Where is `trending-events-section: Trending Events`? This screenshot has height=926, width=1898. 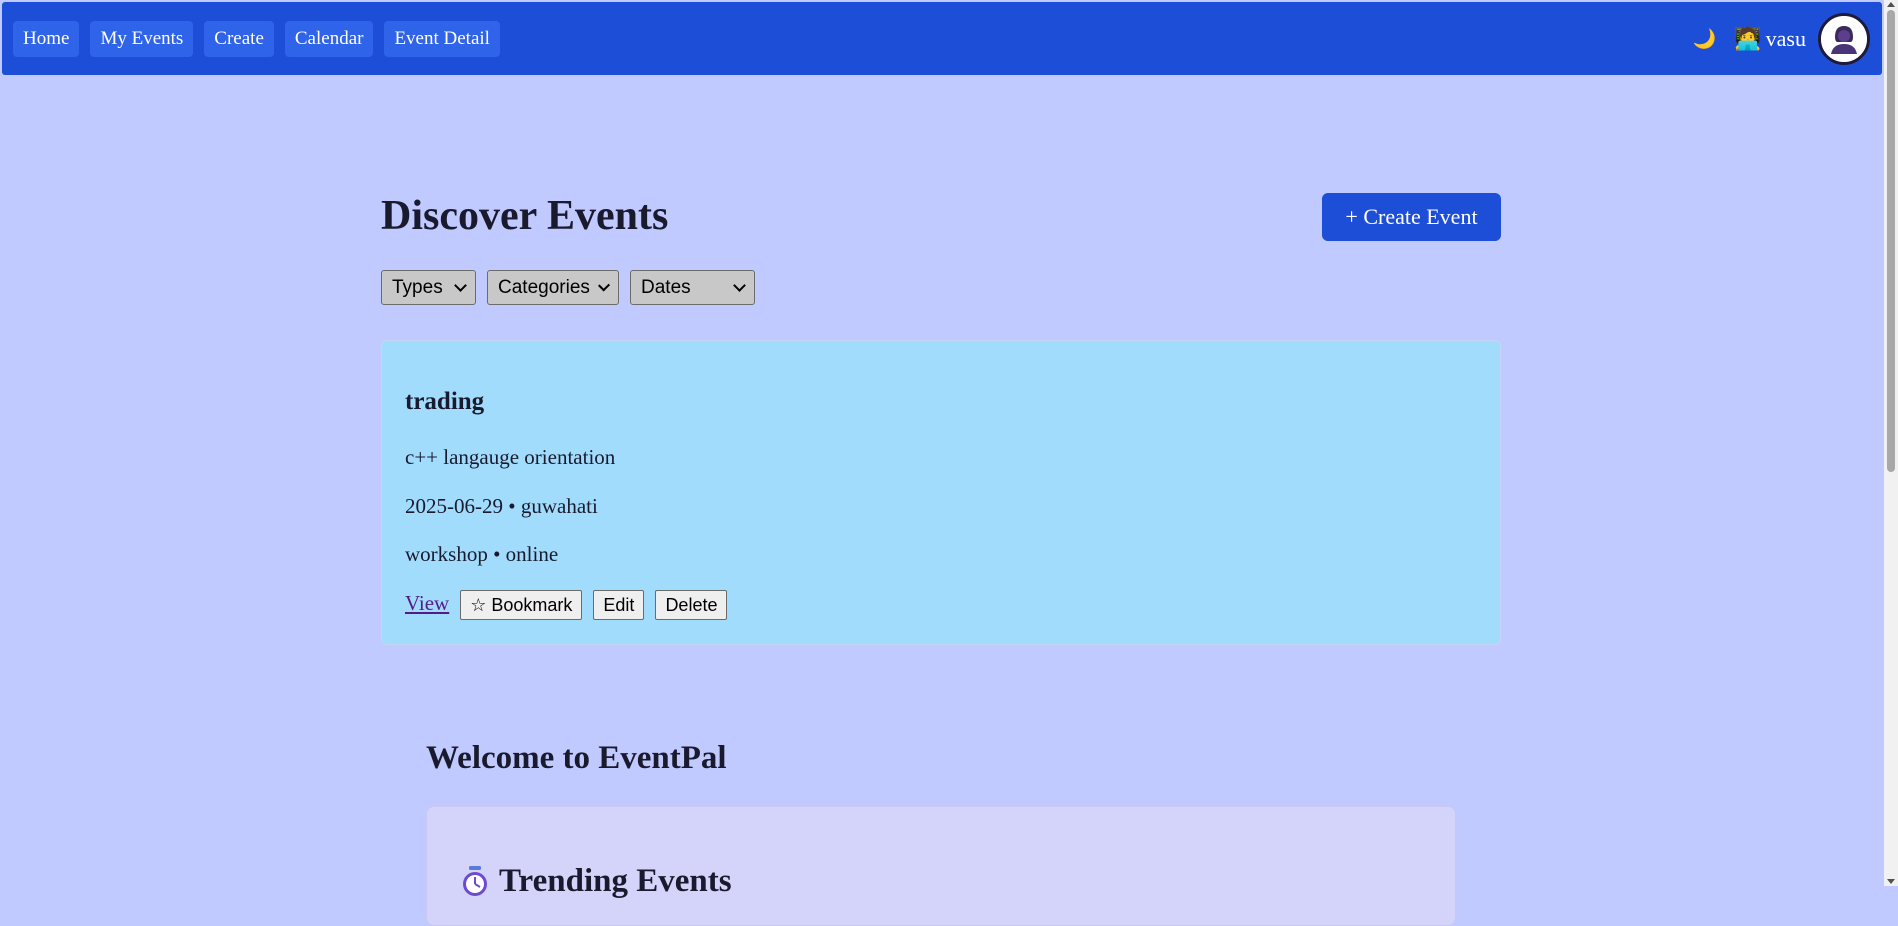 trending-events-section: Trending Events is located at coordinates (941, 866).